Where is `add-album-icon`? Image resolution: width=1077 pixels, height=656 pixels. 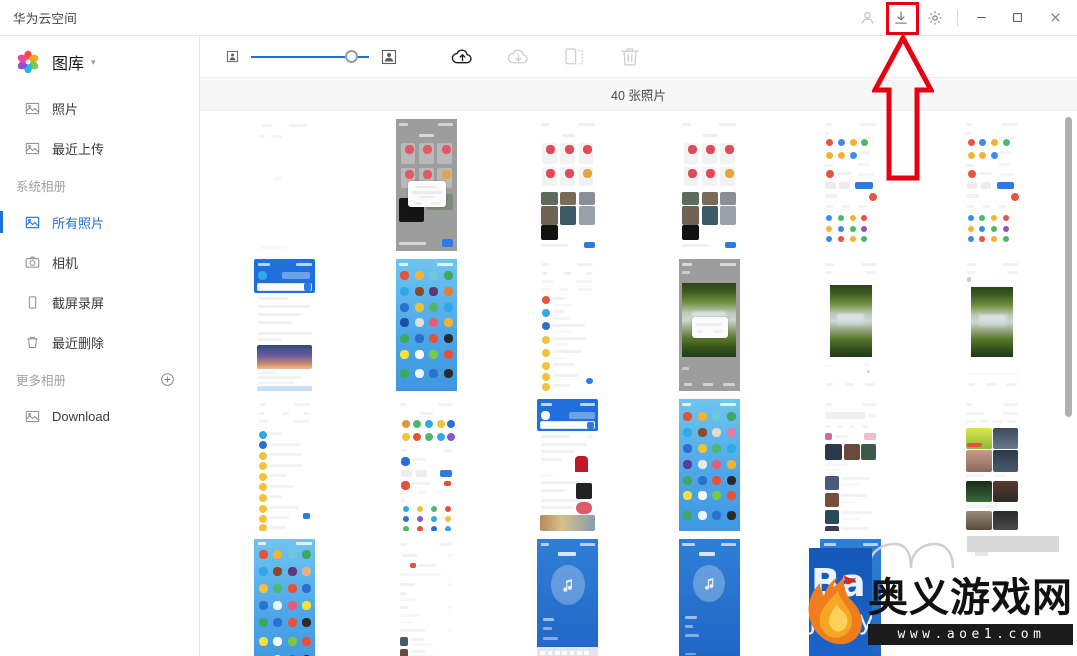
add-album-icon is located at coordinates (167, 379).